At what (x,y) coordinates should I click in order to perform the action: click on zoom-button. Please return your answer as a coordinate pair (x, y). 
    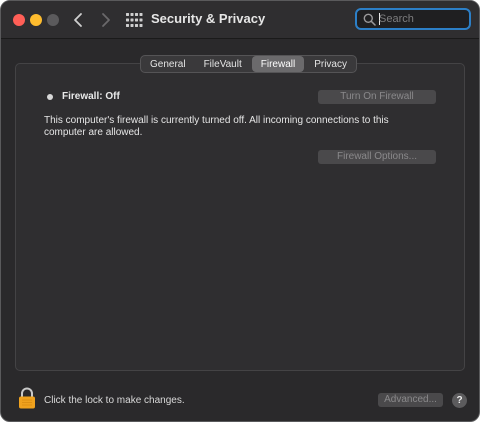
    Looking at the image, I should click on (53, 20).